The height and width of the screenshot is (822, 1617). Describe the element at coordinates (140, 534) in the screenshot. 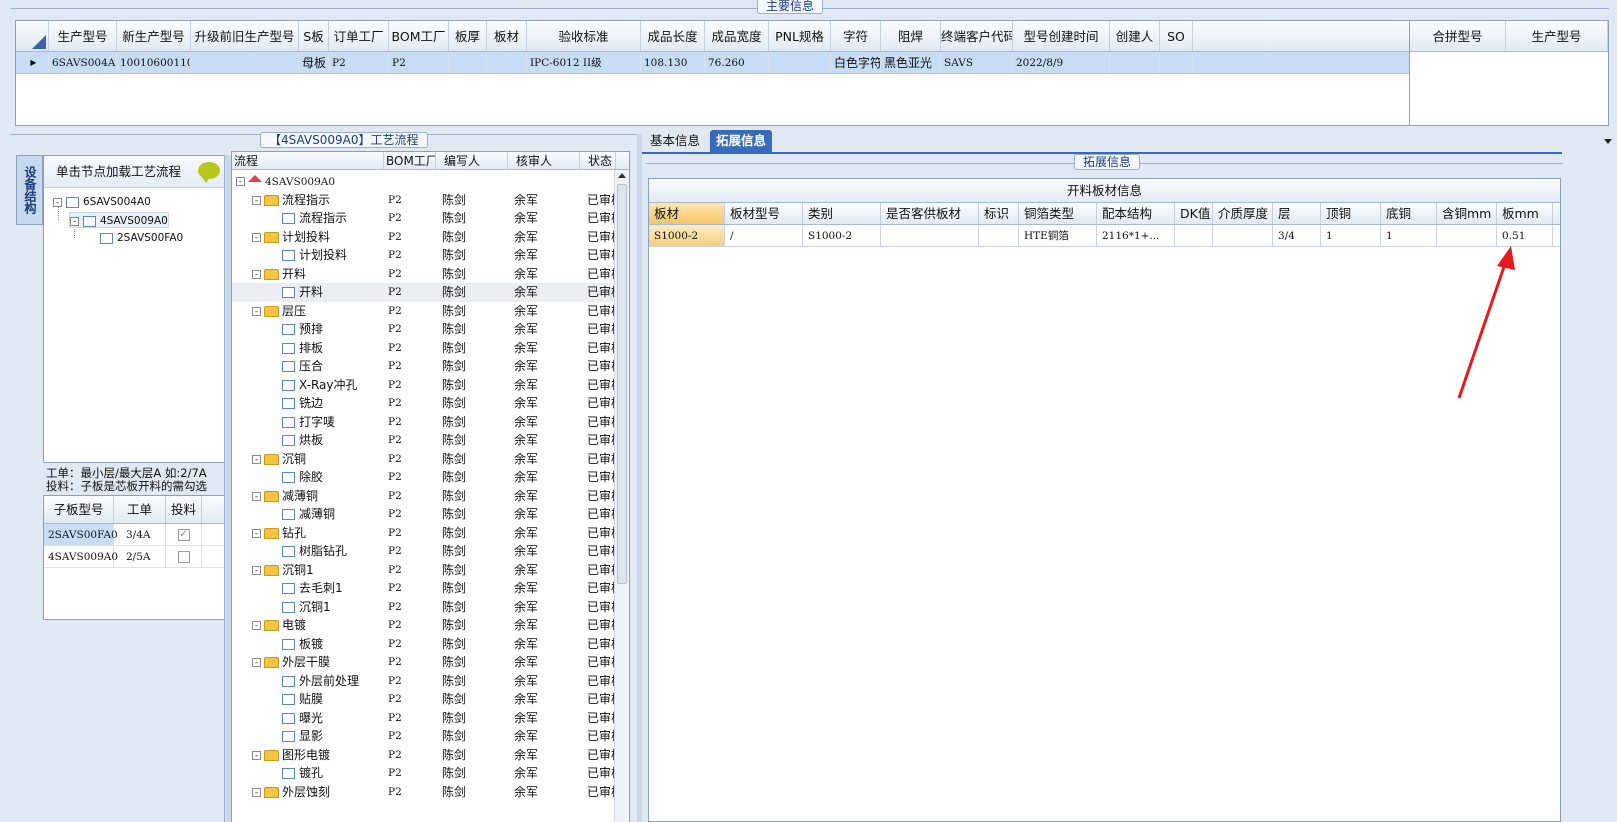

I see `work-order-cell: 3/4A` at that location.